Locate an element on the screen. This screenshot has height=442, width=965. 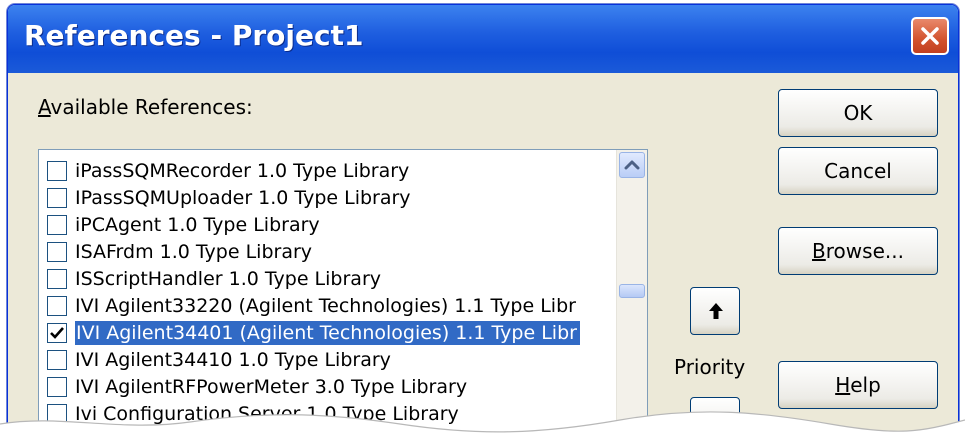
reference-list-item: IVI Agilent34410 1.0 Type Library is located at coordinates (329, 360).